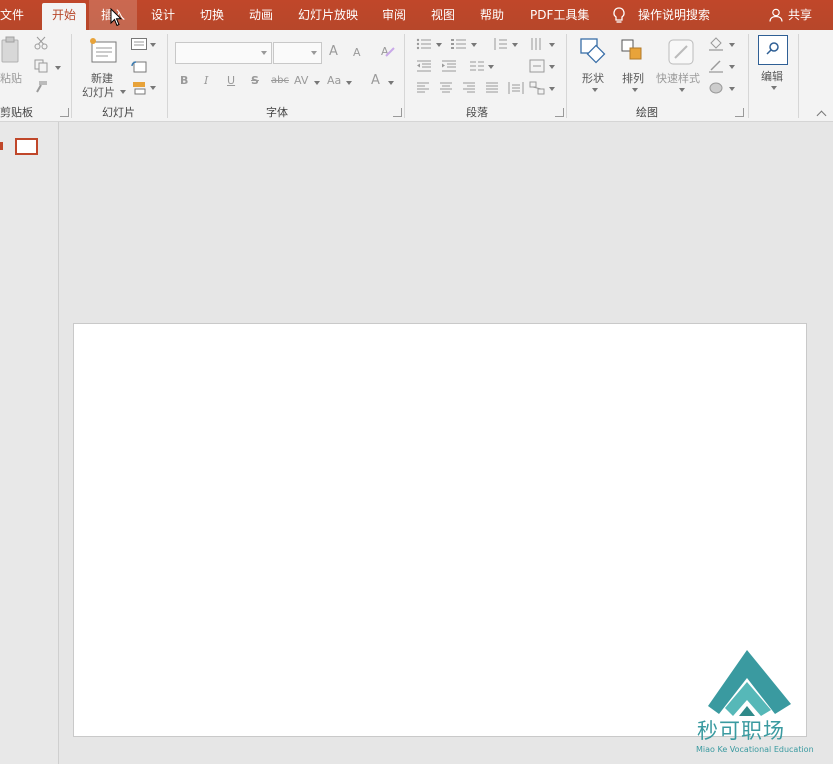 Image resolution: width=833 pixels, height=764 pixels. I want to click on clipboard-group-label: 剪贴板, so click(16, 112).